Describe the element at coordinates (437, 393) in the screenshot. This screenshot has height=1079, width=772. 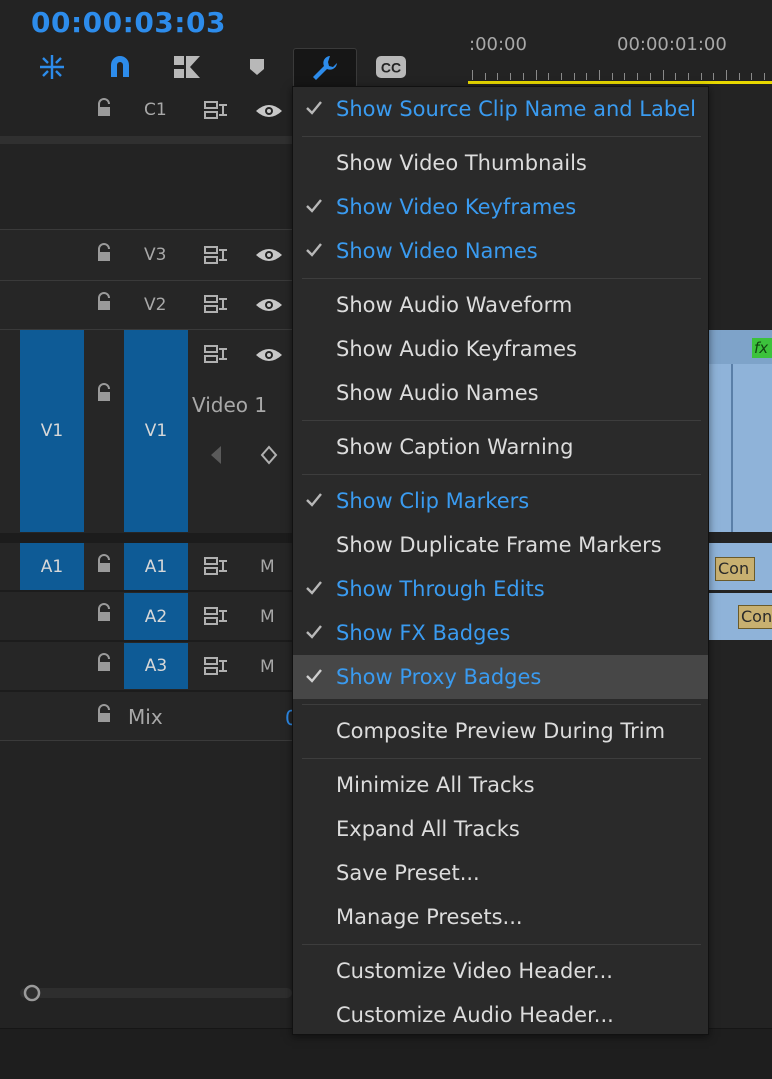
I see `menu-item-label: Show Audio Names` at that location.